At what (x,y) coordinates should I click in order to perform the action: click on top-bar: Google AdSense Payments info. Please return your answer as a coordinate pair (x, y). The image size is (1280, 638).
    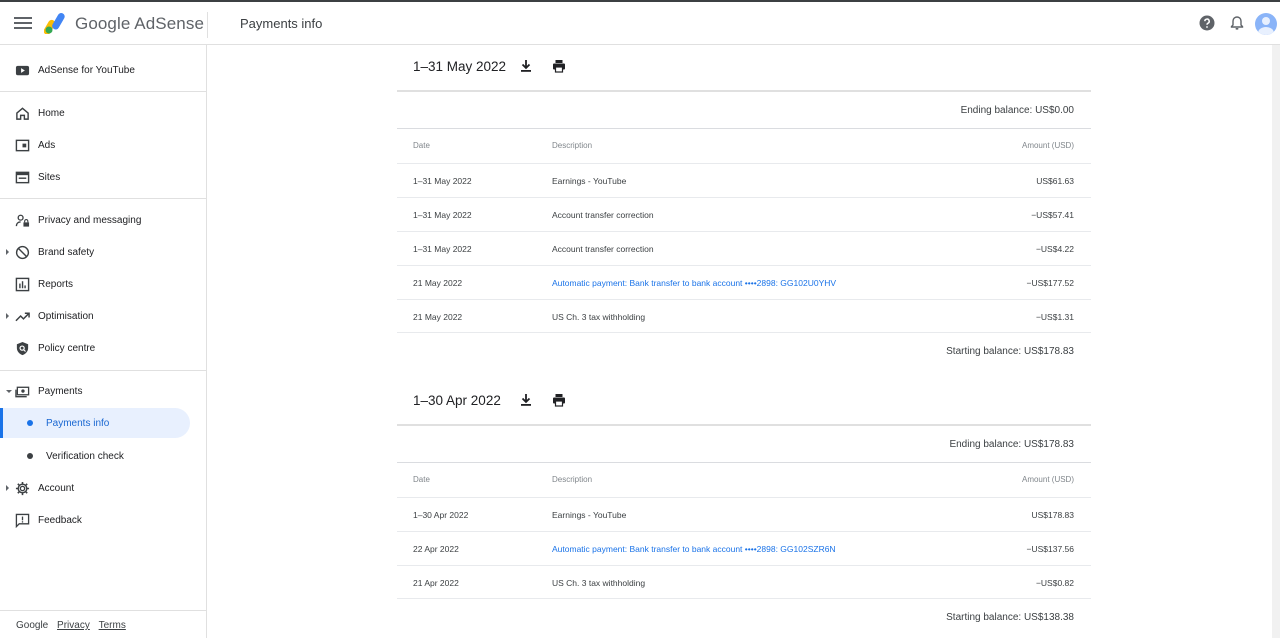
    Looking at the image, I should click on (640, 22).